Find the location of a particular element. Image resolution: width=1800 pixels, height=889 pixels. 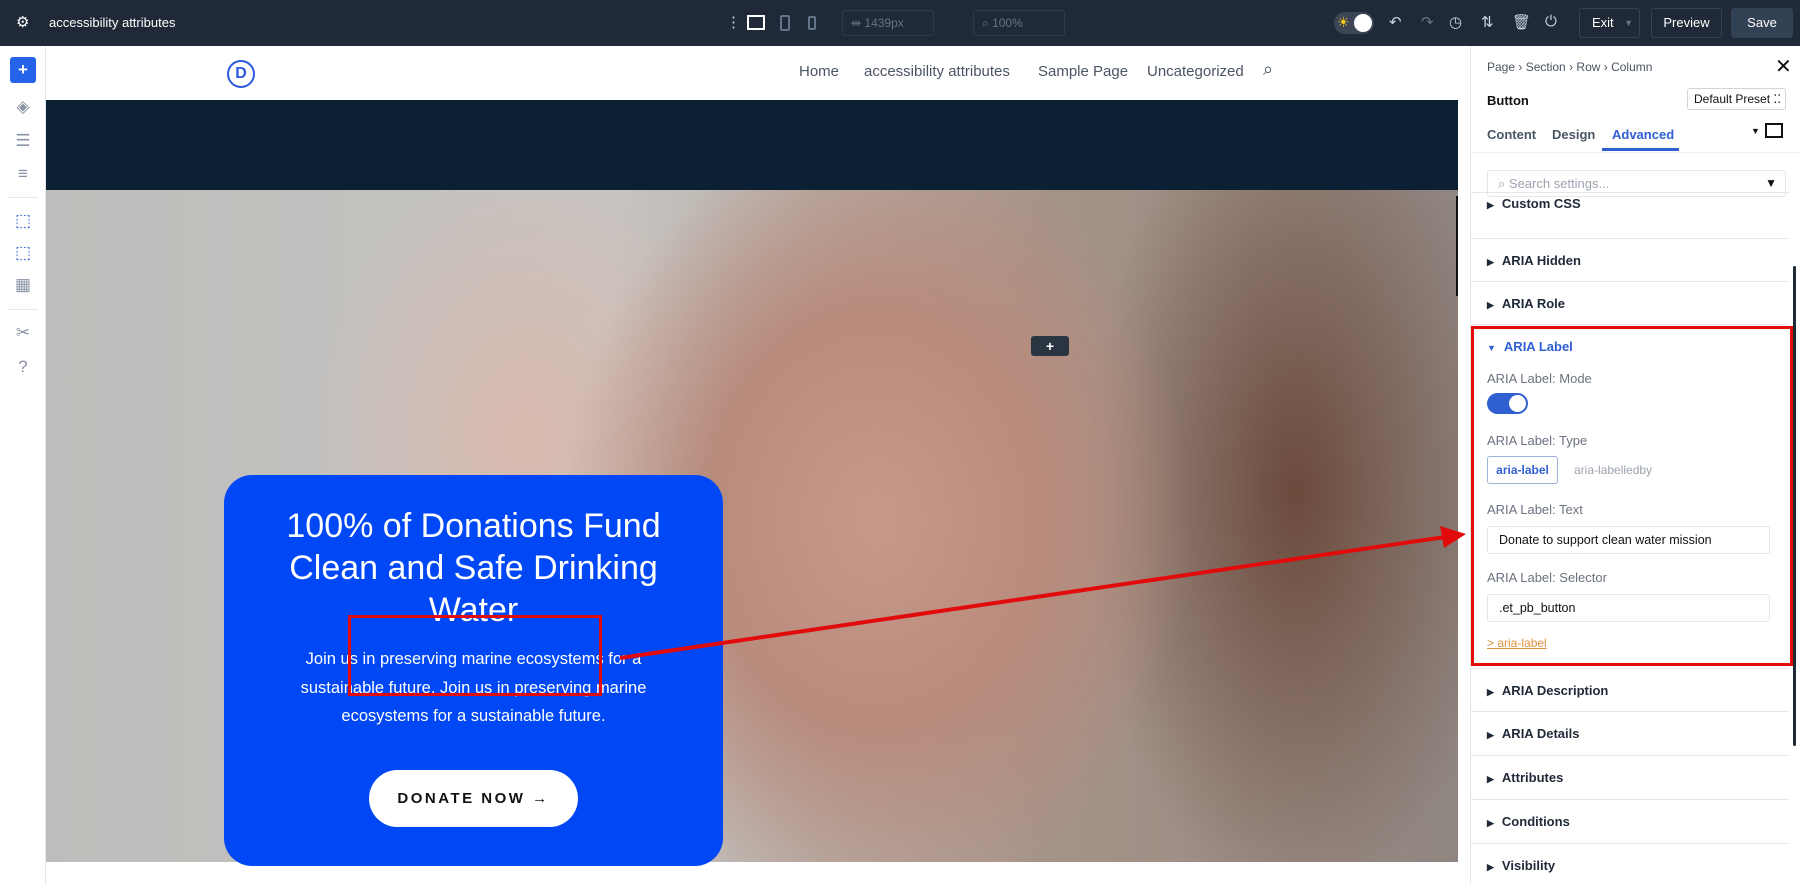

tab-content: Content is located at coordinates (1511, 134).